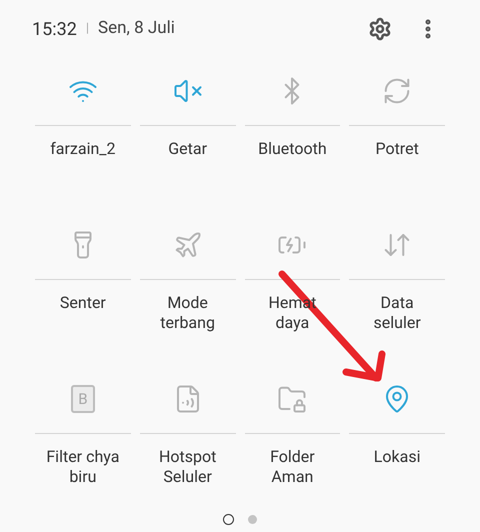 The width and height of the screenshot is (480, 532). Describe the element at coordinates (188, 467) in the screenshot. I see `tile-label: Hotspot Seluler` at that location.